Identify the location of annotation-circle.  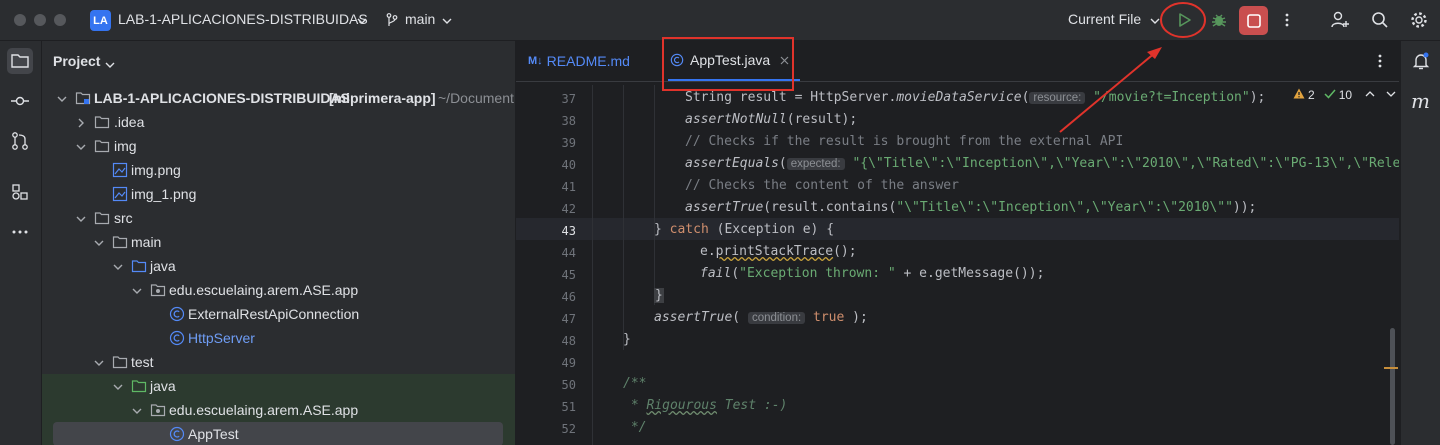
(1183, 20).